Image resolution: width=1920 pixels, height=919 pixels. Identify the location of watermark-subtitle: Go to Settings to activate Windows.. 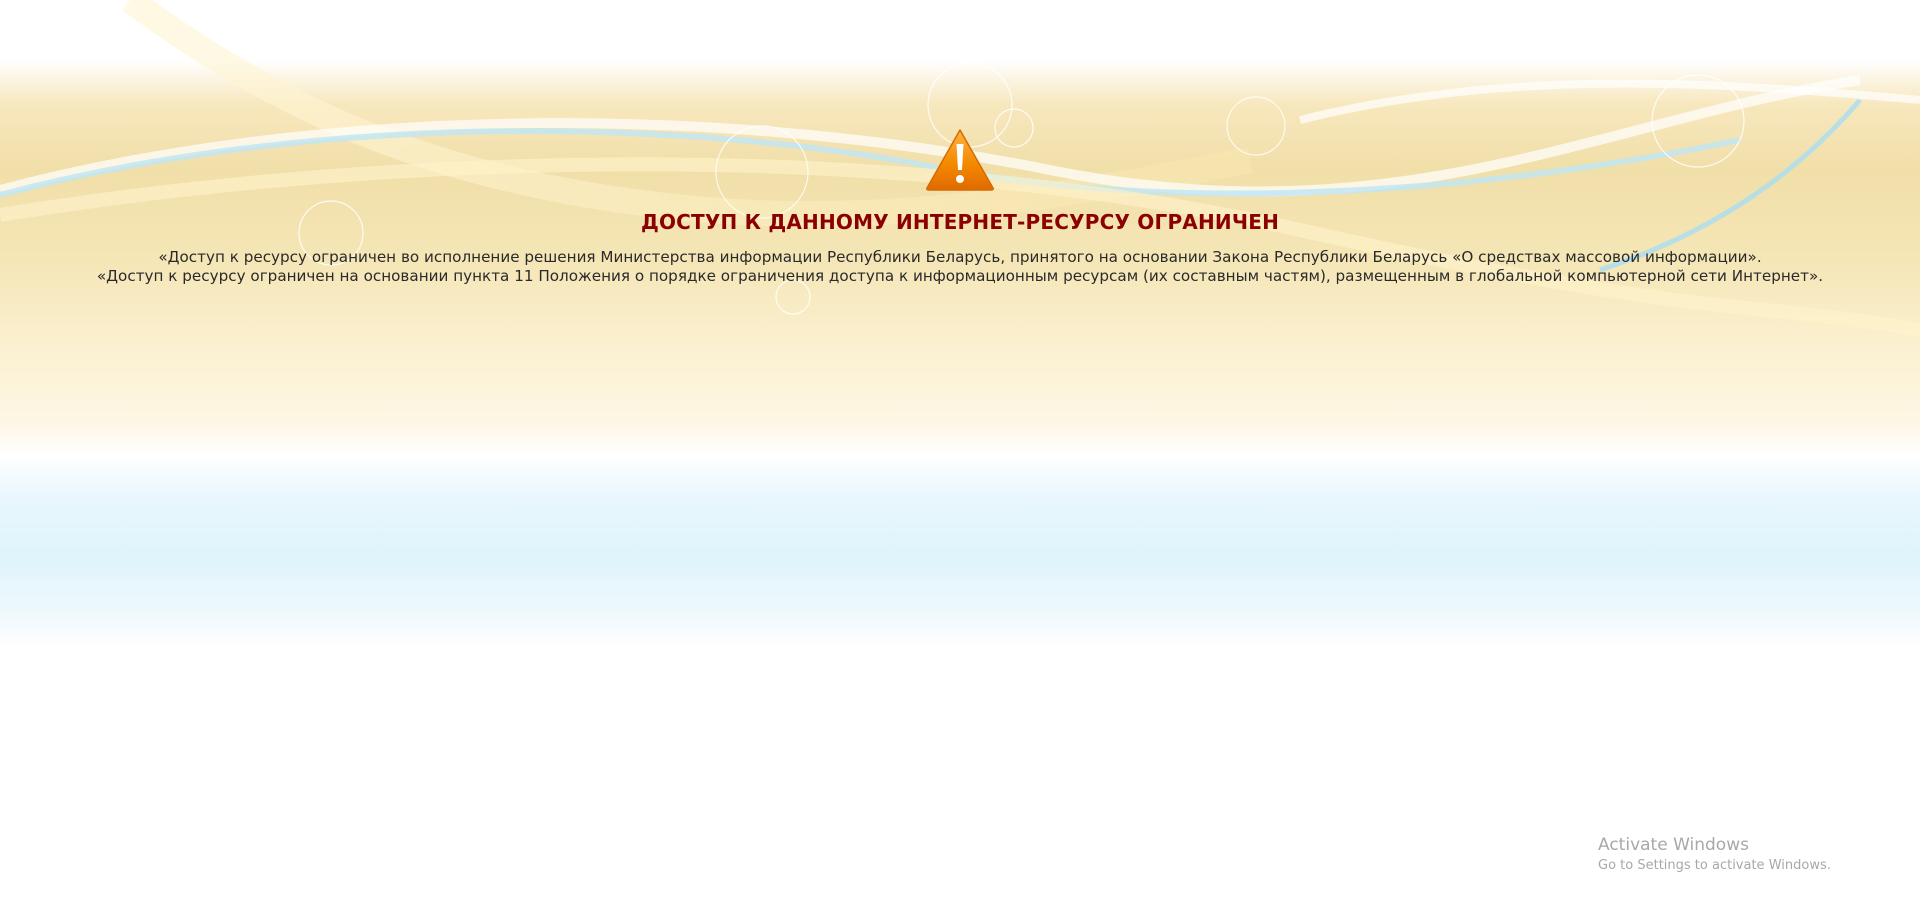
(1714, 865).